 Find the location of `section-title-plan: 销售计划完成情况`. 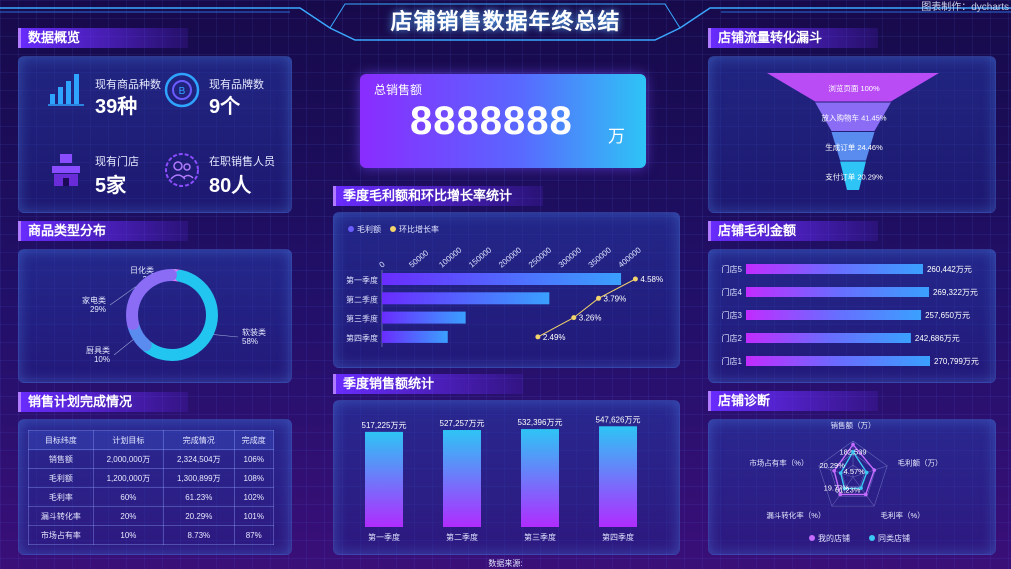

section-title-plan: 销售计划完成情况 is located at coordinates (103, 402).